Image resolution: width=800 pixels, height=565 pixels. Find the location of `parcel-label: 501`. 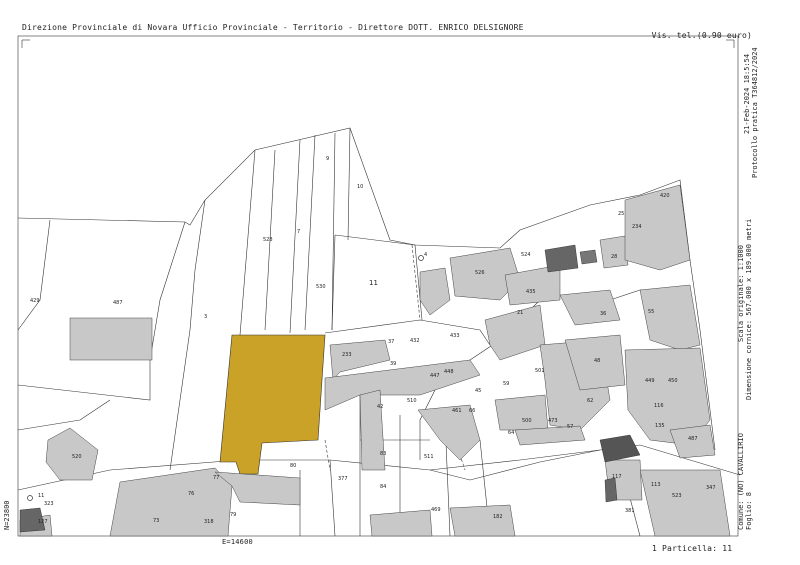

parcel-label: 501 is located at coordinates (540, 371).